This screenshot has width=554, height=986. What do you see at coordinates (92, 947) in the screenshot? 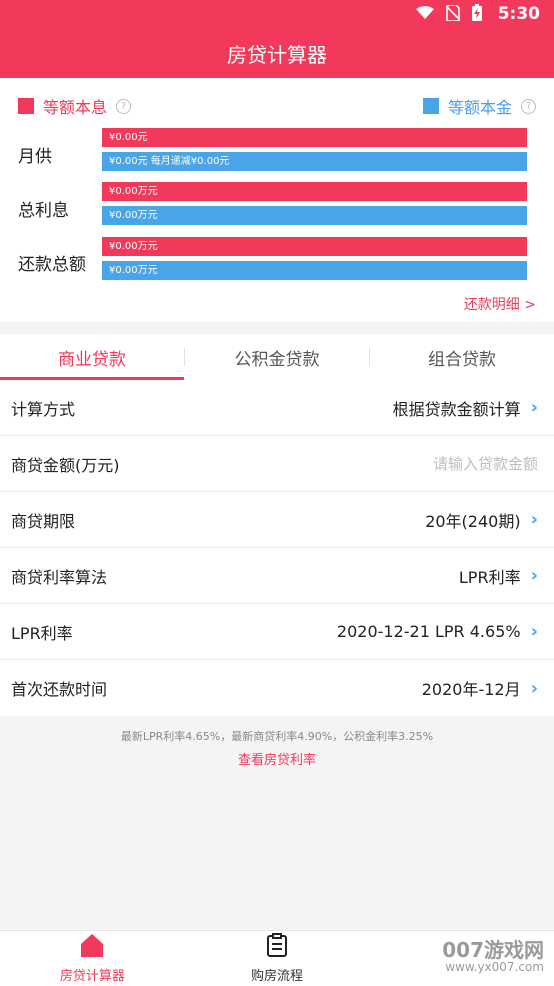
I see `house-icon` at bounding box center [92, 947].